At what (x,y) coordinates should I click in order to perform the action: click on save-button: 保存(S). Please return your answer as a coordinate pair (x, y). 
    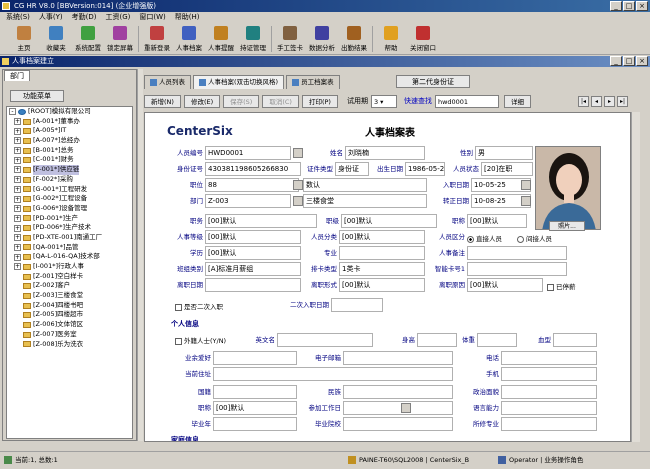
    Looking at the image, I should click on (241, 101).